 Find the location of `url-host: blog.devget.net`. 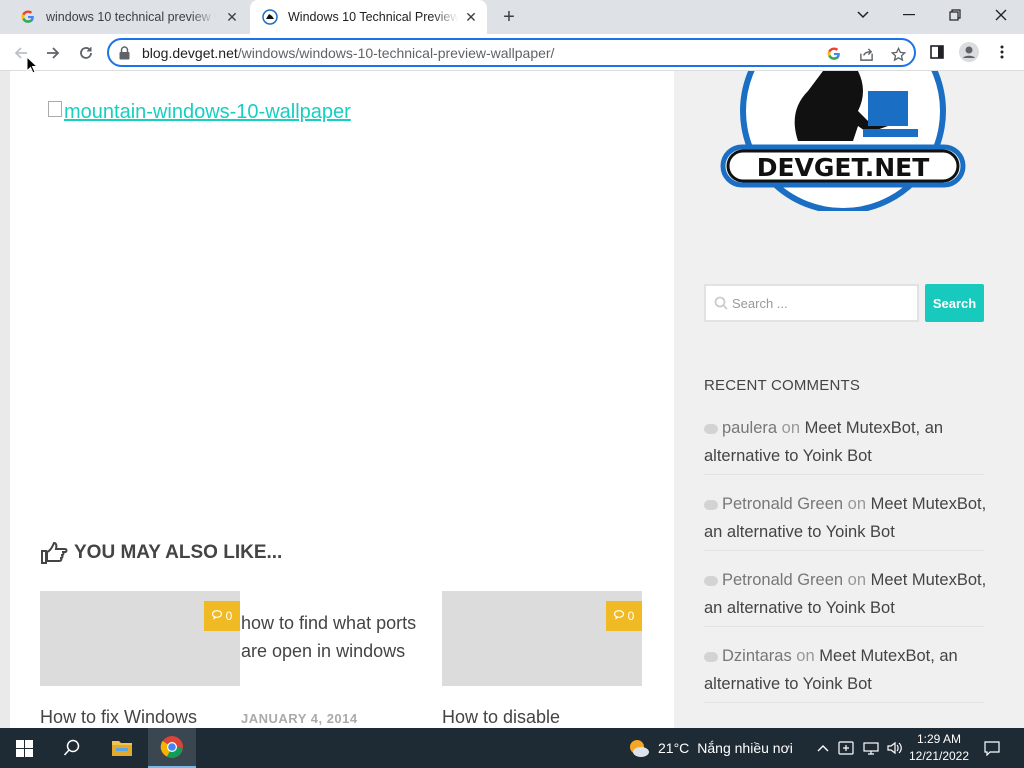

url-host: blog.devget.net is located at coordinates (190, 53).